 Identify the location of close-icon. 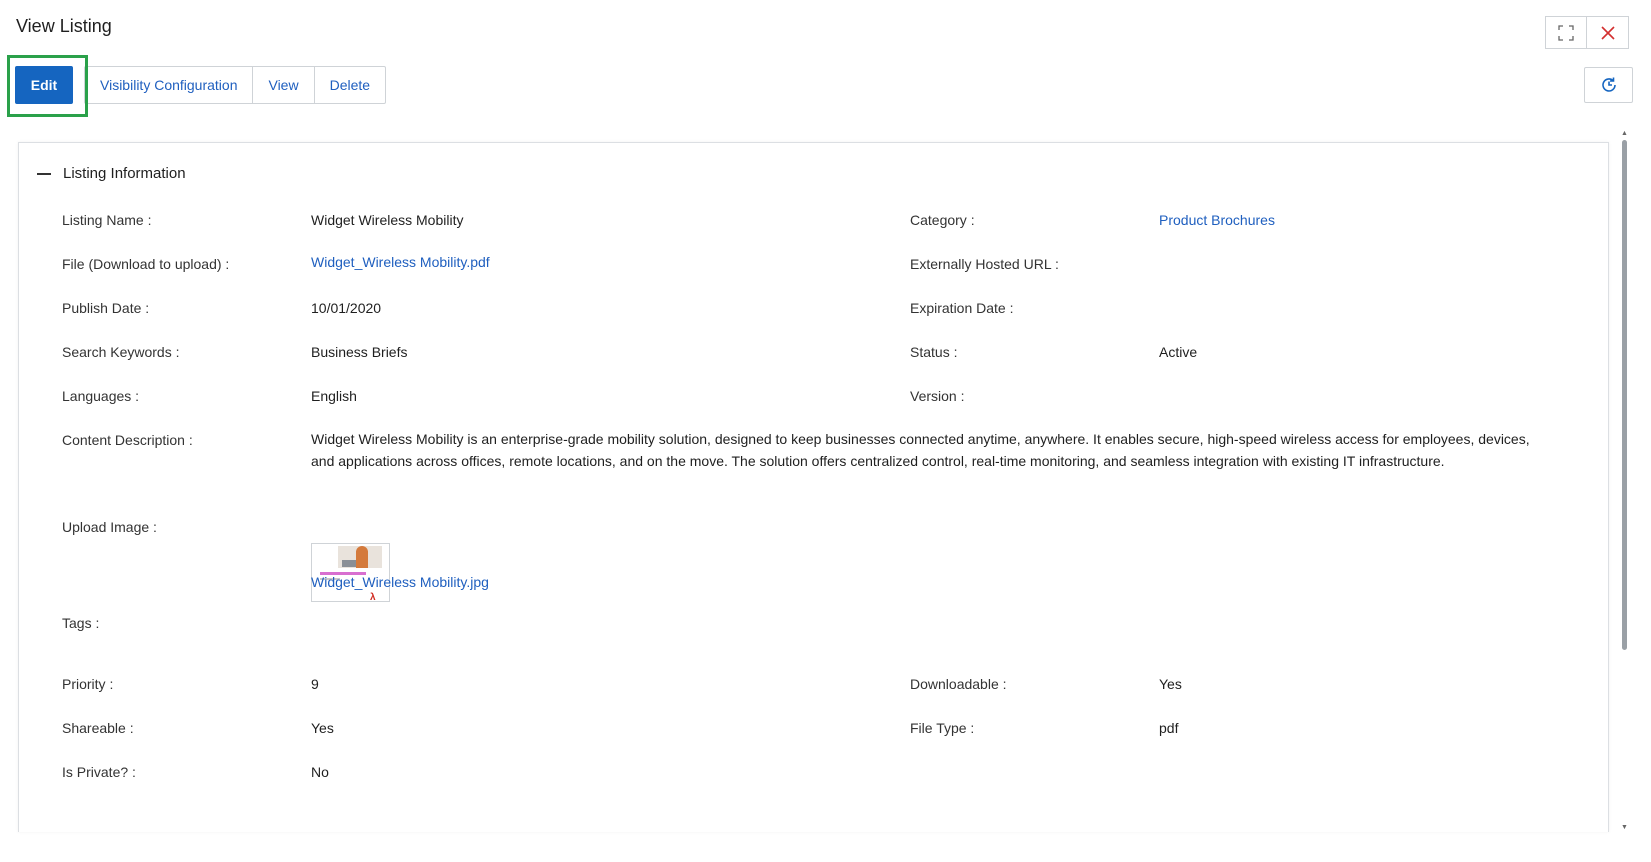
(1607, 32).